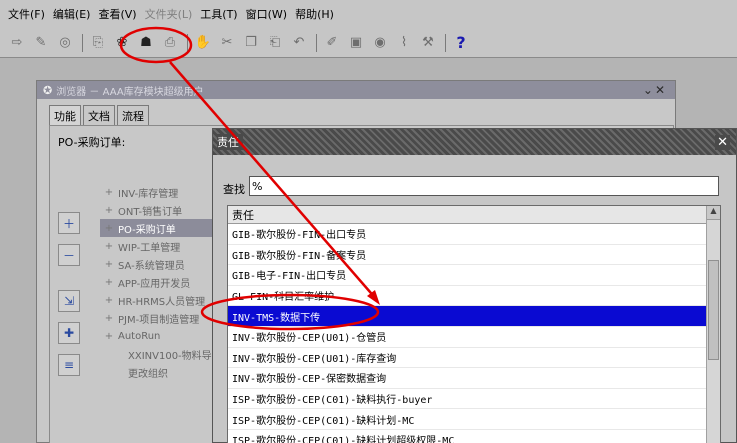 The height and width of the screenshot is (443, 737). What do you see at coordinates (404, 43) in the screenshot?
I see `clip-icon: ⌇` at bounding box center [404, 43].